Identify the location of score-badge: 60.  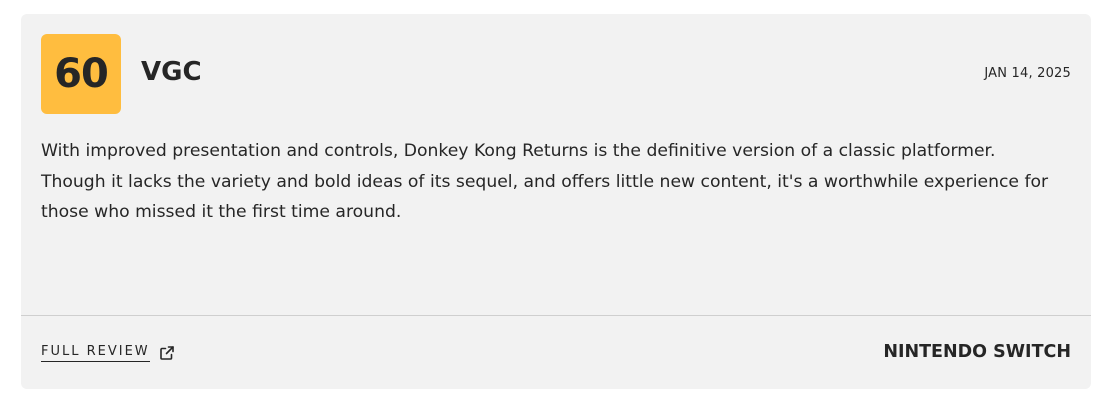
(81, 74).